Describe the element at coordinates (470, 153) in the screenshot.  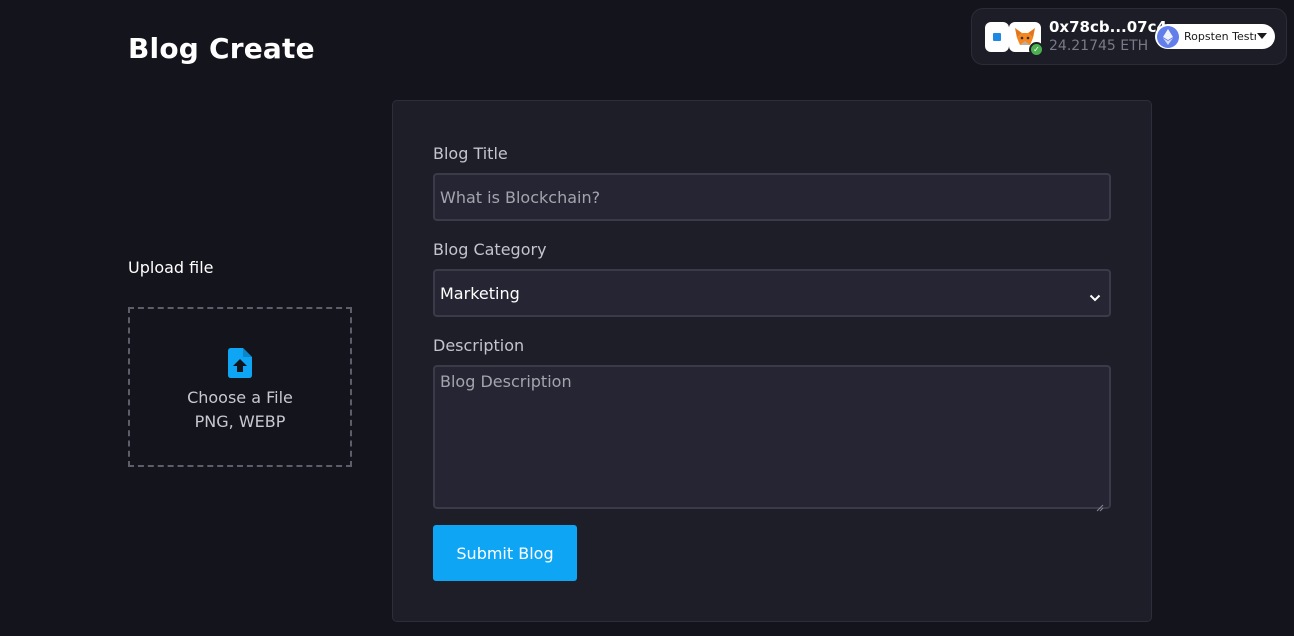
I see `blog-title-label: Blog Title` at that location.